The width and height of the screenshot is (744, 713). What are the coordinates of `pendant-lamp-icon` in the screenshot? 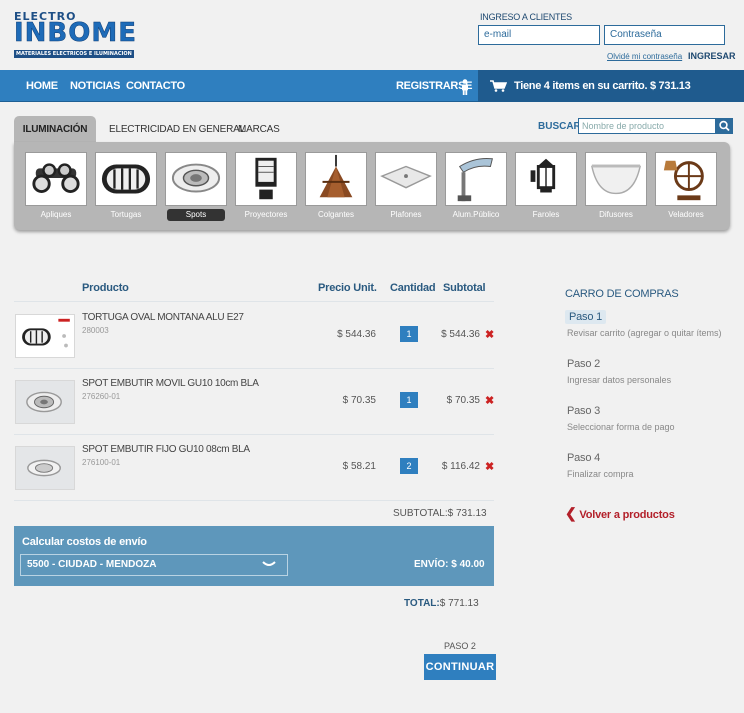 It's located at (336, 179).